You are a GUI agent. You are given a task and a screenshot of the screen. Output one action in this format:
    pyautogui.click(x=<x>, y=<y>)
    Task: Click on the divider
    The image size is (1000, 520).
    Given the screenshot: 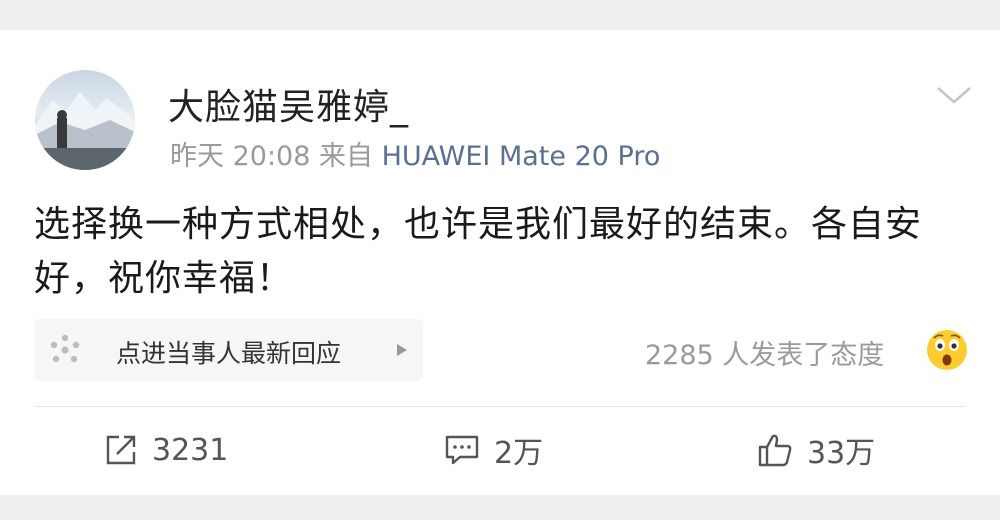 What is the action you would take?
    pyautogui.click(x=500, y=406)
    